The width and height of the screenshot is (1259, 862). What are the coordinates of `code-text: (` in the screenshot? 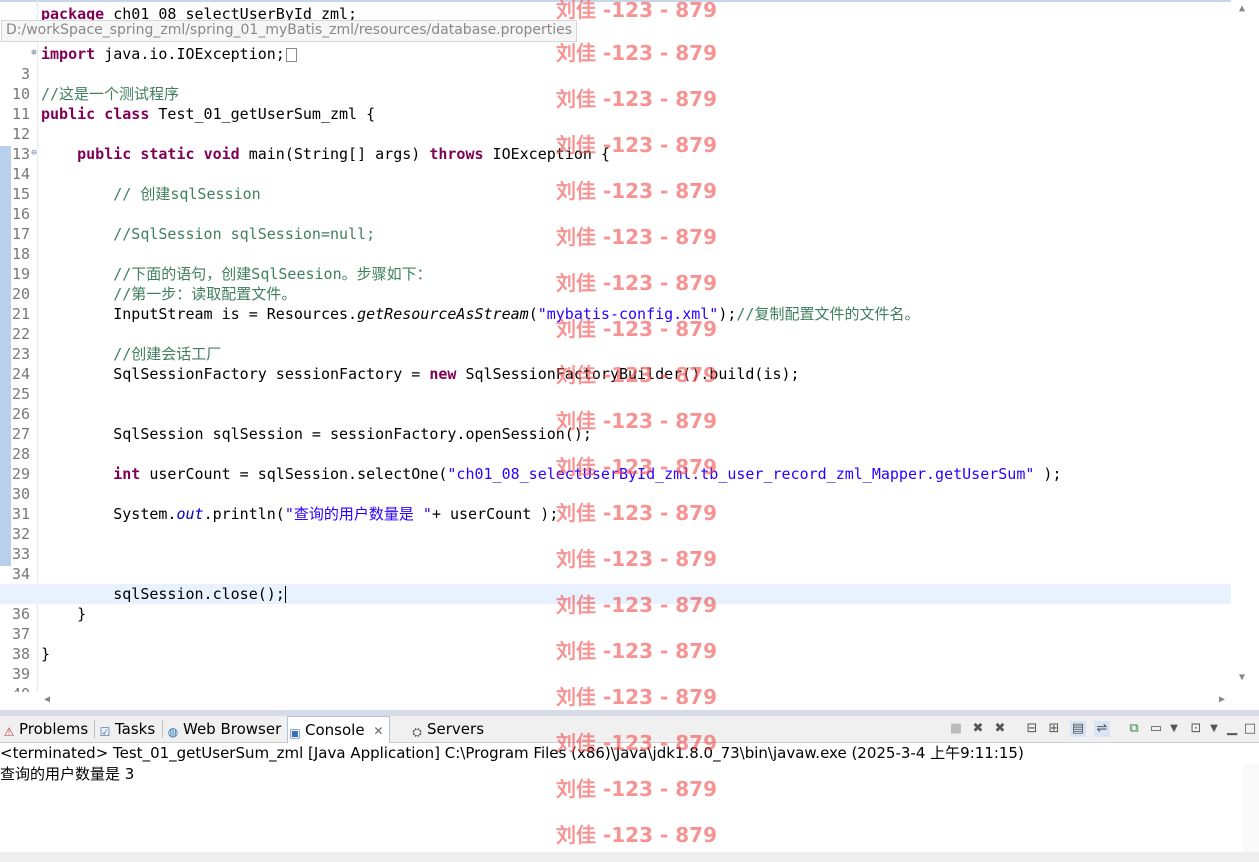 It's located at (533, 314).